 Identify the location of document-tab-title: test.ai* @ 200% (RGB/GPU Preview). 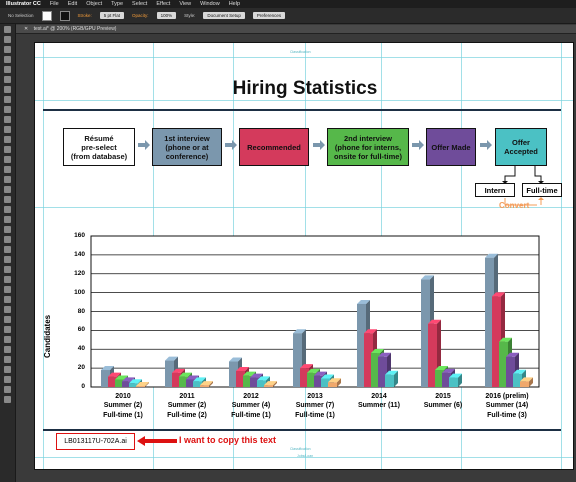
(75, 29).